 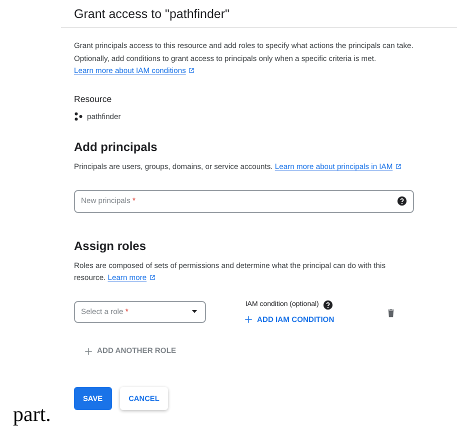 I want to click on delete-icon, so click(x=391, y=313).